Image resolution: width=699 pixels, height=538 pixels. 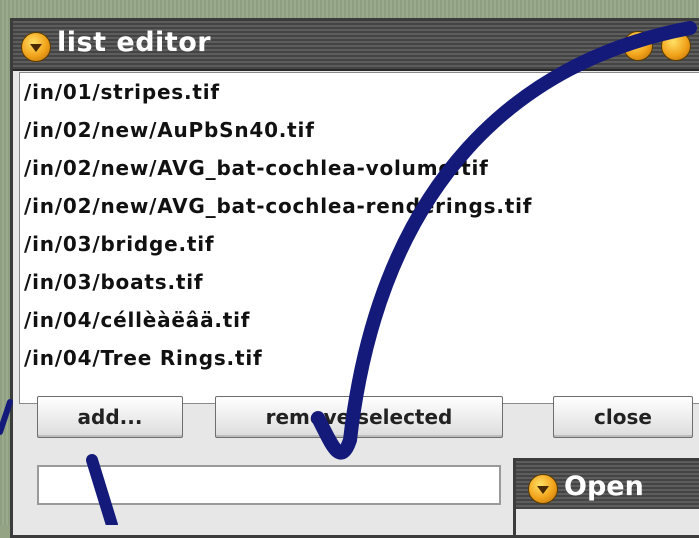 What do you see at coordinates (638, 46) in the screenshot?
I see `minimize-icon` at bounding box center [638, 46].